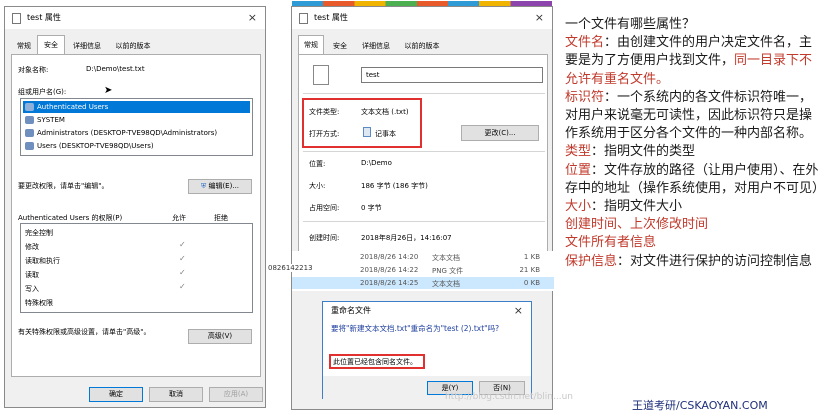 Image resolution: width=826 pixels, height=416 pixels. What do you see at coordinates (182, 244) in the screenshot?
I see `allow-check-modify: ✓` at bounding box center [182, 244].